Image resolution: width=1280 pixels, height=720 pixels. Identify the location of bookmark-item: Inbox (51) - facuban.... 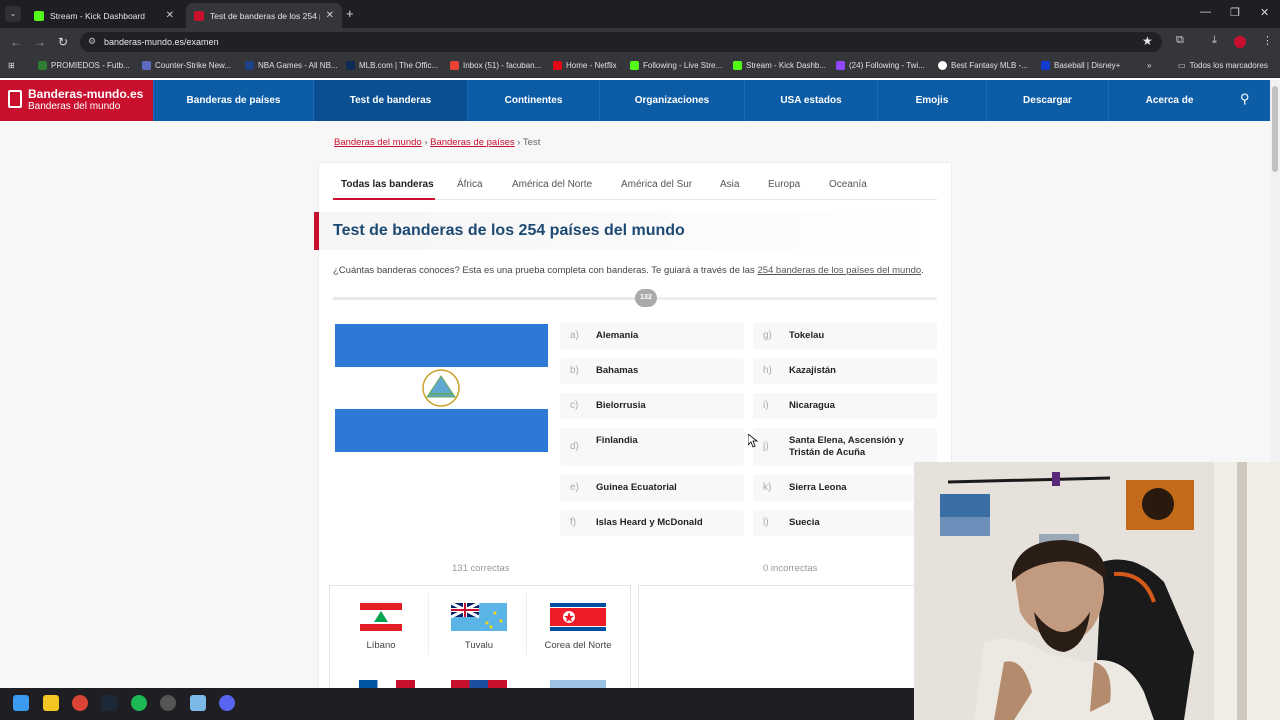
(495, 65).